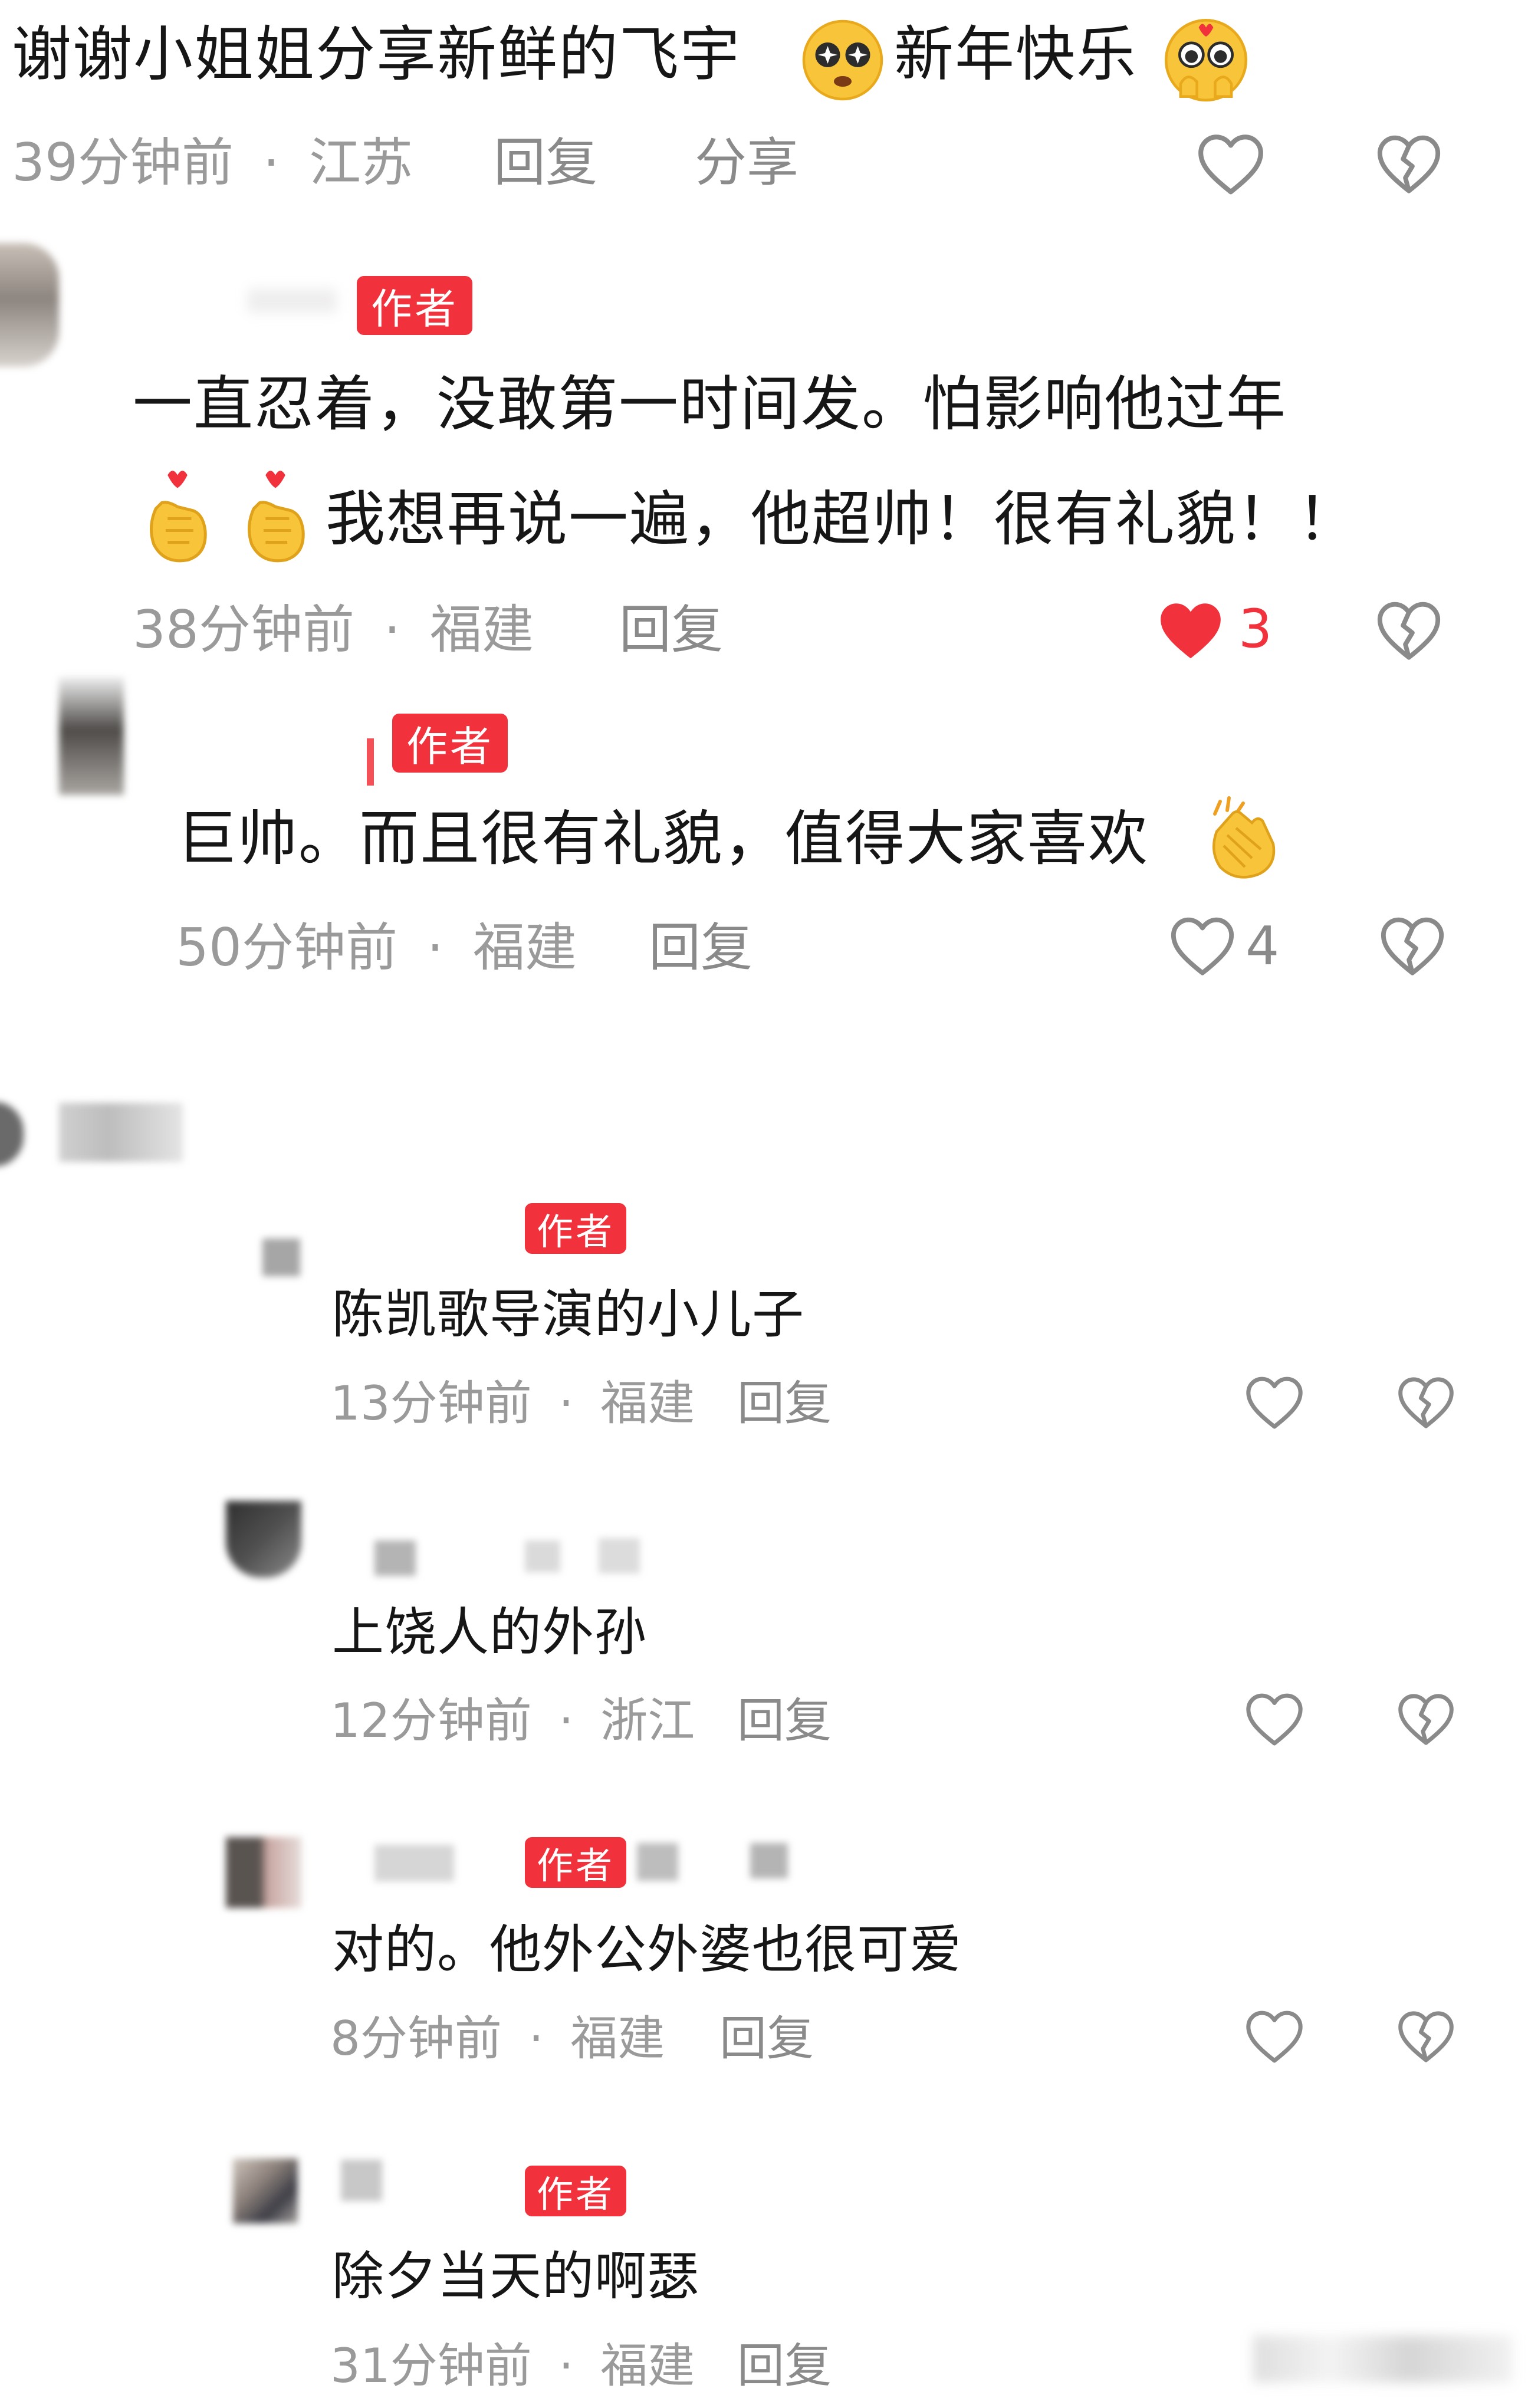 This screenshot has width=1528, height=2408. What do you see at coordinates (287, 948) in the screenshot?
I see `timestamp: 50分钟前` at bounding box center [287, 948].